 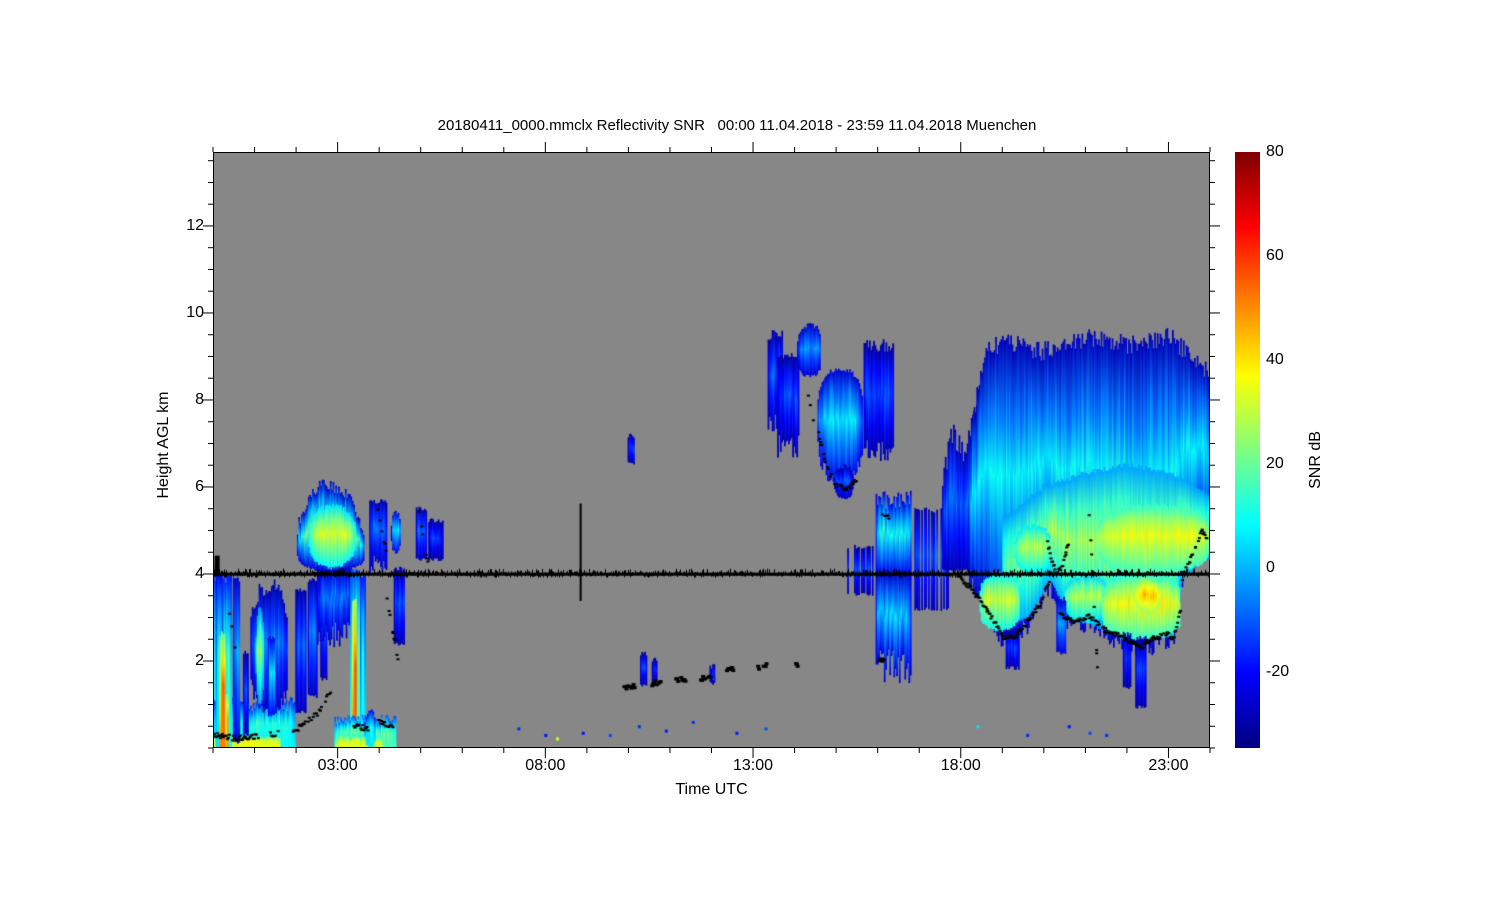 I want to click on x-tick-label: 03:00, so click(x=337, y=765).